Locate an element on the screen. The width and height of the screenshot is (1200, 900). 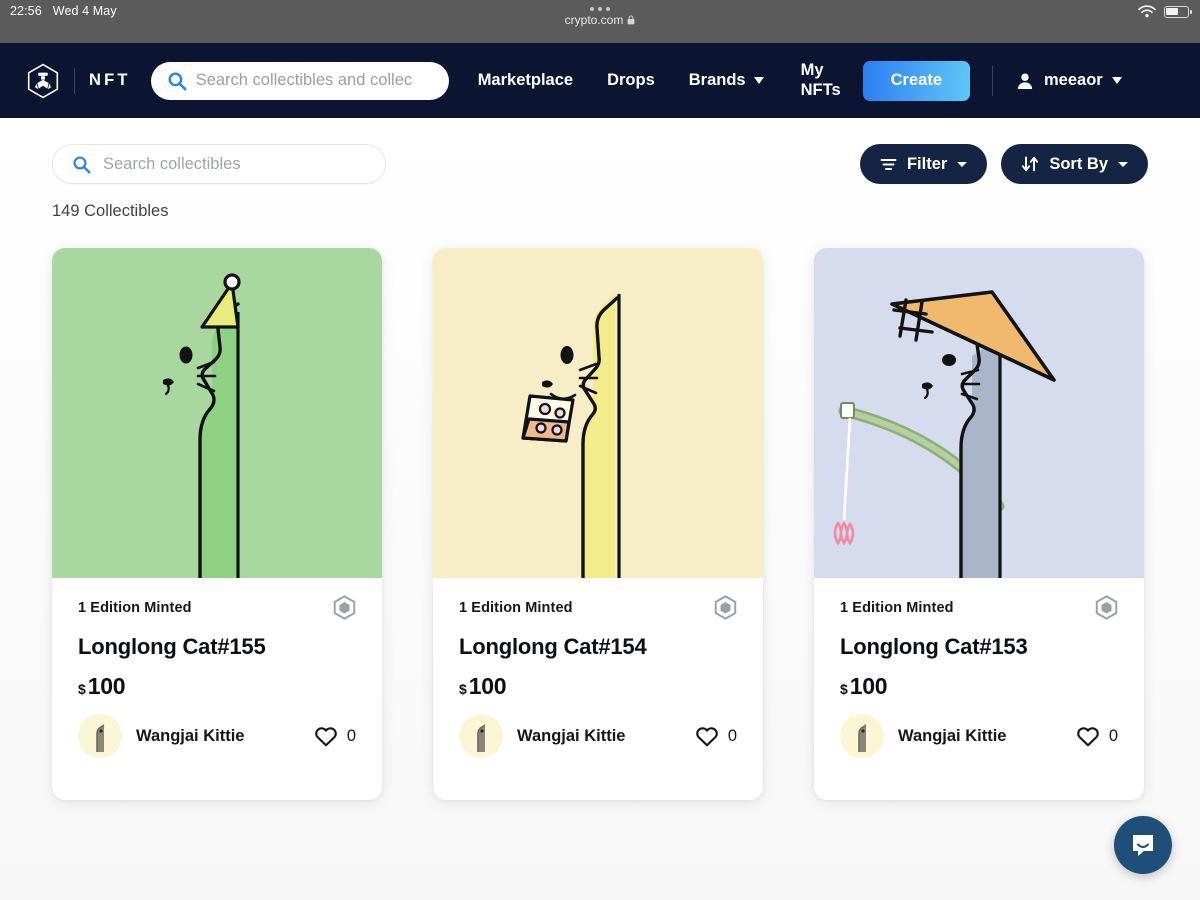
status-center: crypto.com is located at coordinates (600, 14).